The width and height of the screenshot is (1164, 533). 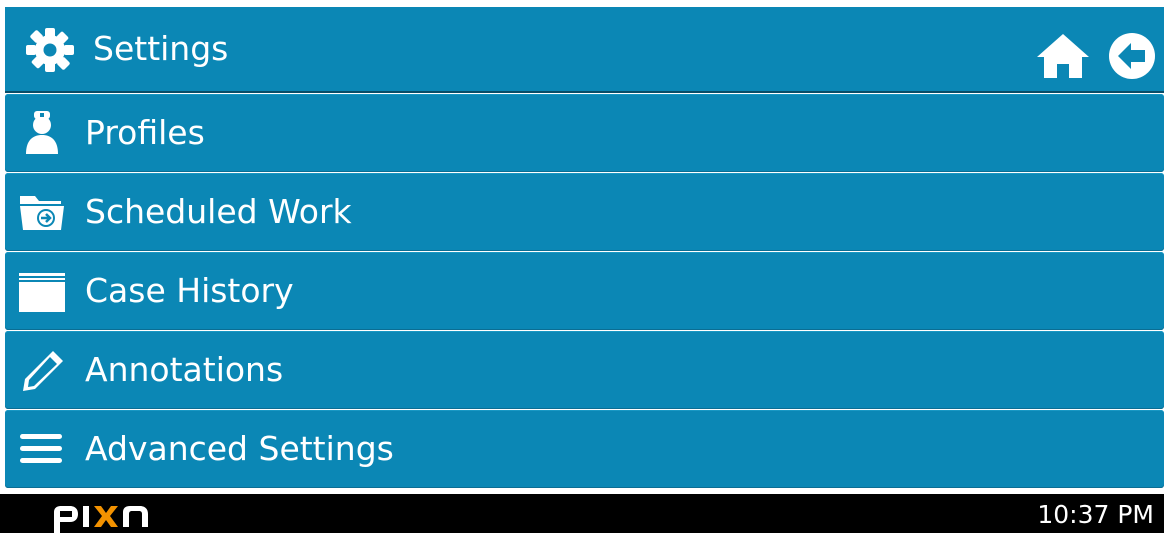 What do you see at coordinates (42, 213) in the screenshot?
I see `folder-arrow-icon` at bounding box center [42, 213].